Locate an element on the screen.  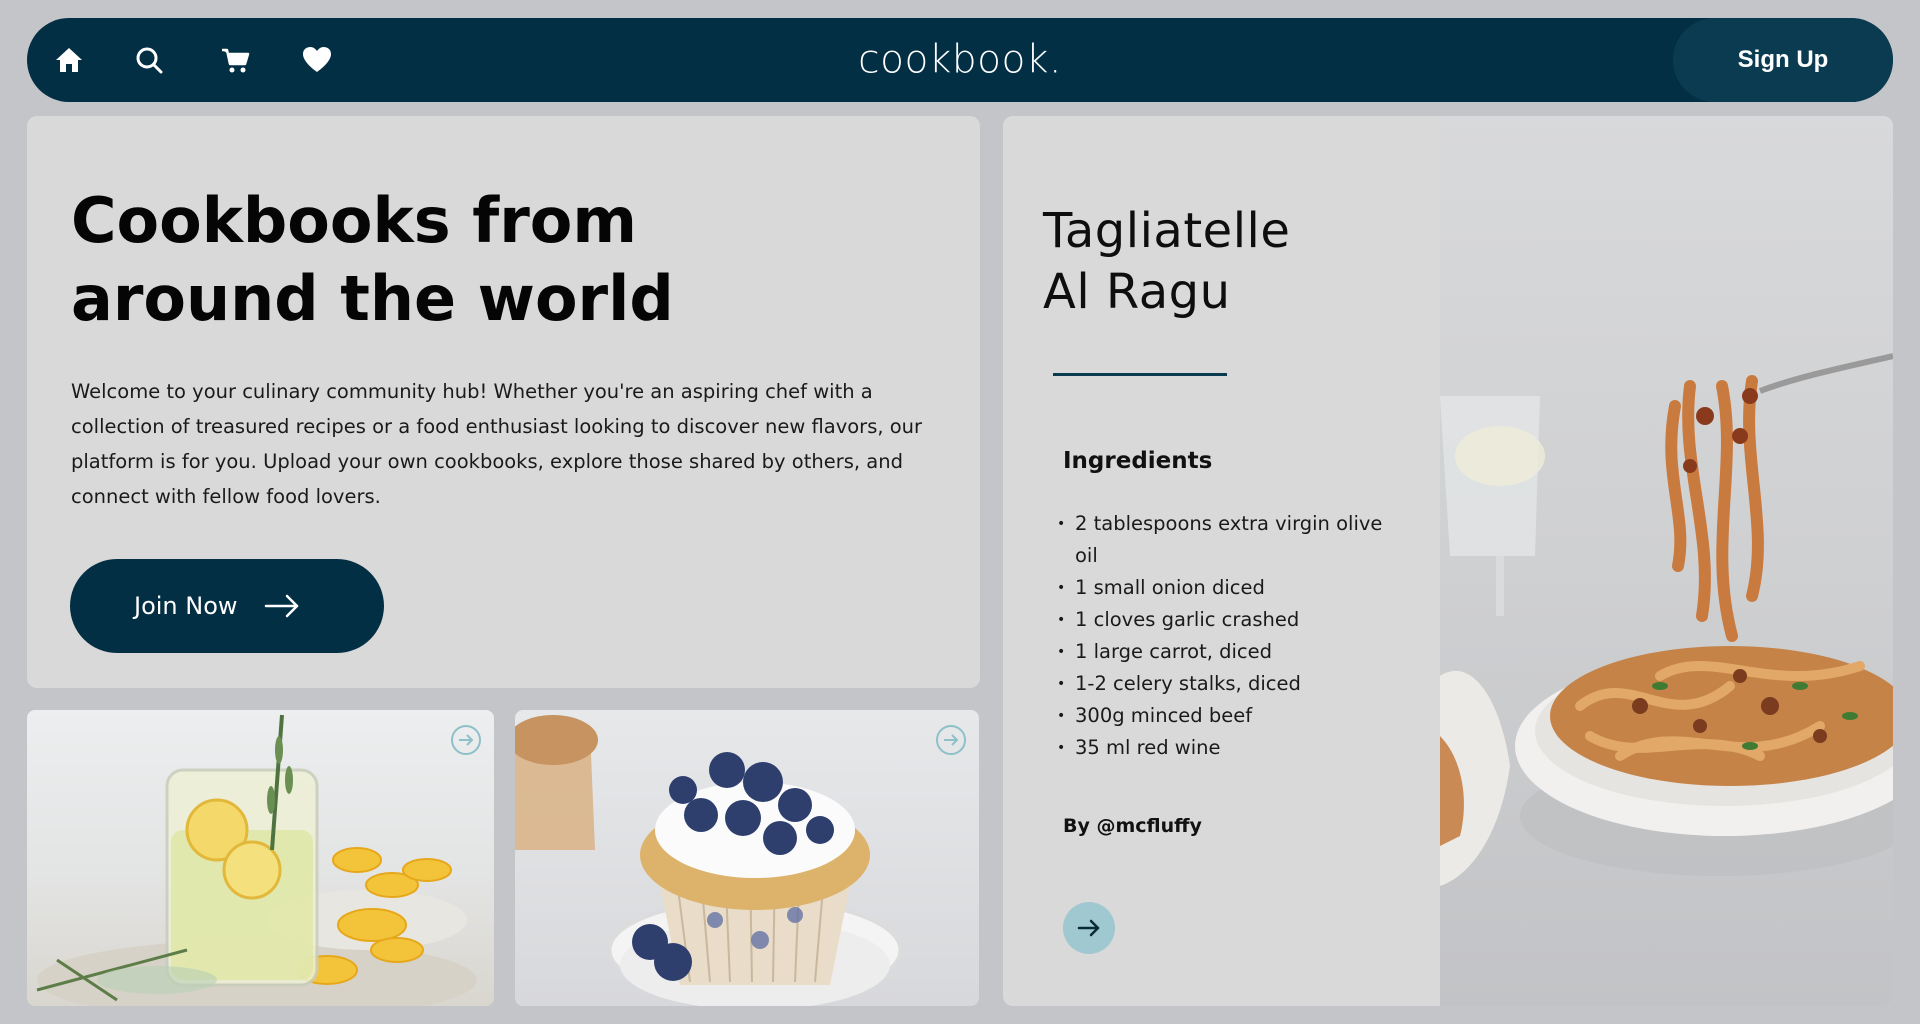
brand-logo: cookbook. is located at coordinates (960, 60).